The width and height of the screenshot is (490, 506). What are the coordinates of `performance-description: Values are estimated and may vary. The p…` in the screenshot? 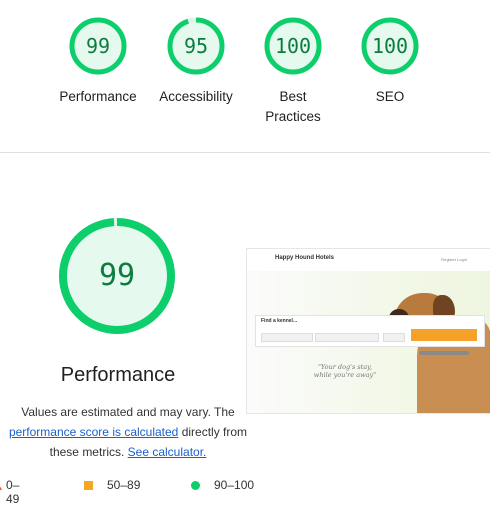 It's located at (130, 432).